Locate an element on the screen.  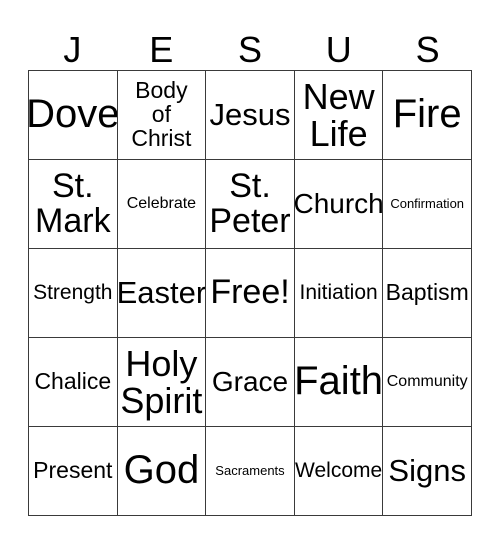
bingo-cell-label: God is located at coordinates (161, 470).